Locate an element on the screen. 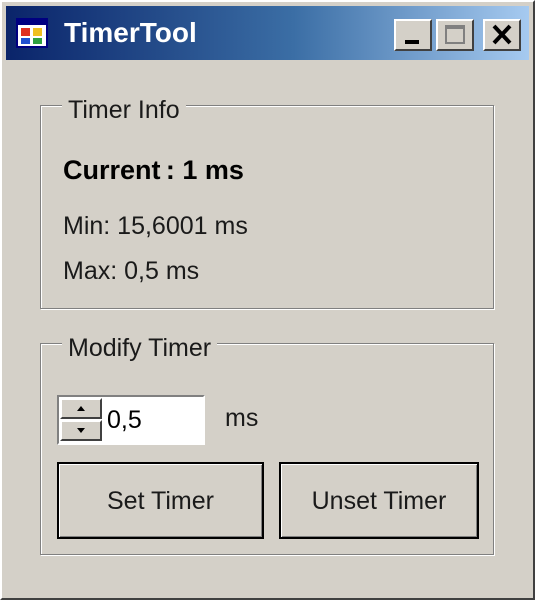  min-resolution: Min: 15,6001 ms is located at coordinates (155, 226).